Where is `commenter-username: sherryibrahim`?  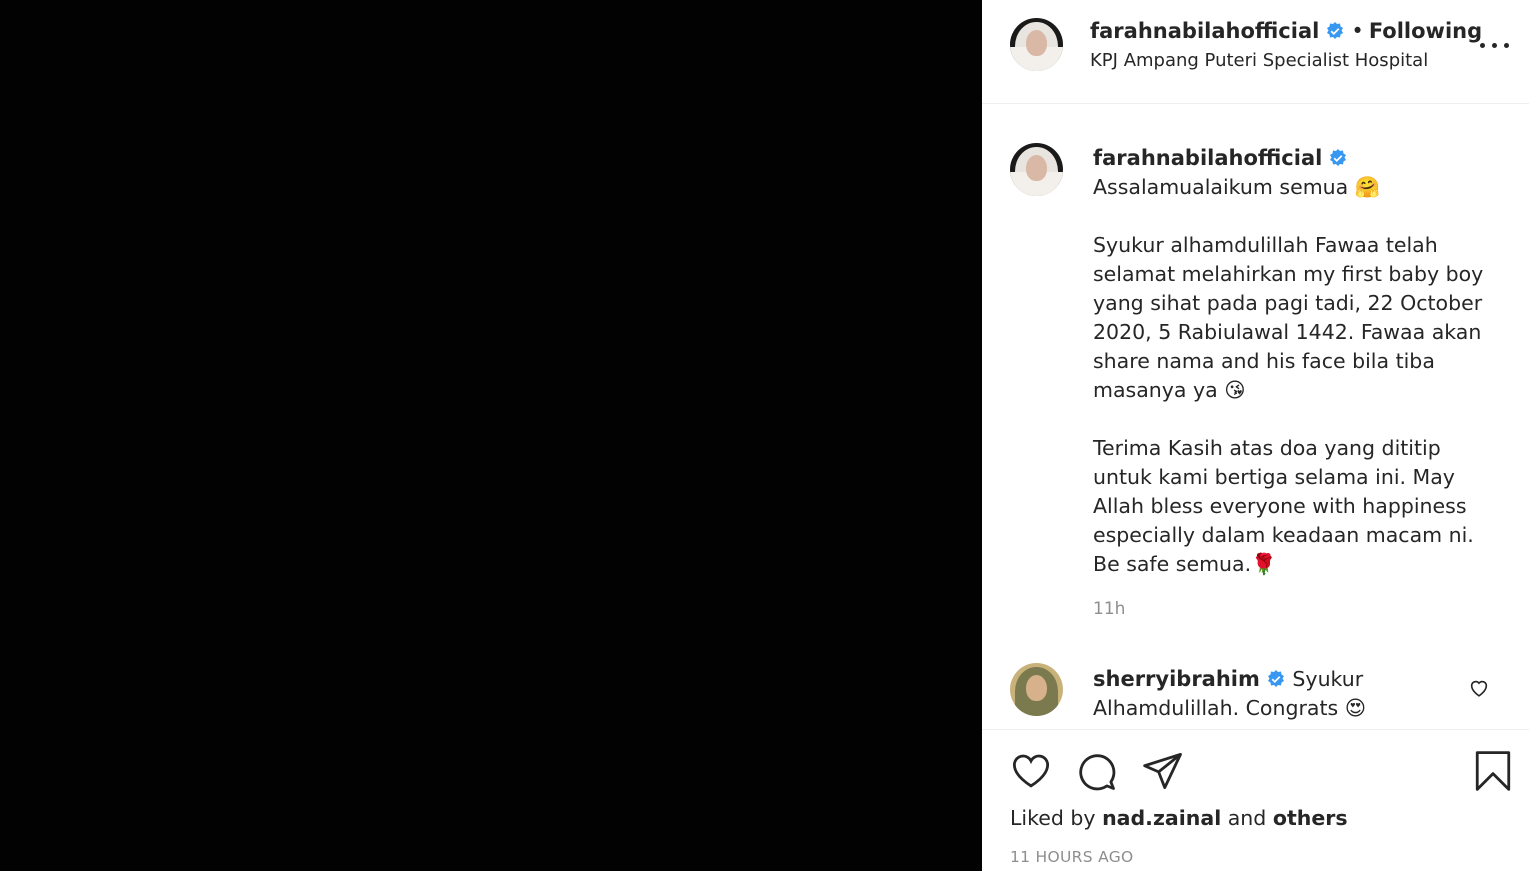
commenter-username: sherryibrahim is located at coordinates (1176, 679).